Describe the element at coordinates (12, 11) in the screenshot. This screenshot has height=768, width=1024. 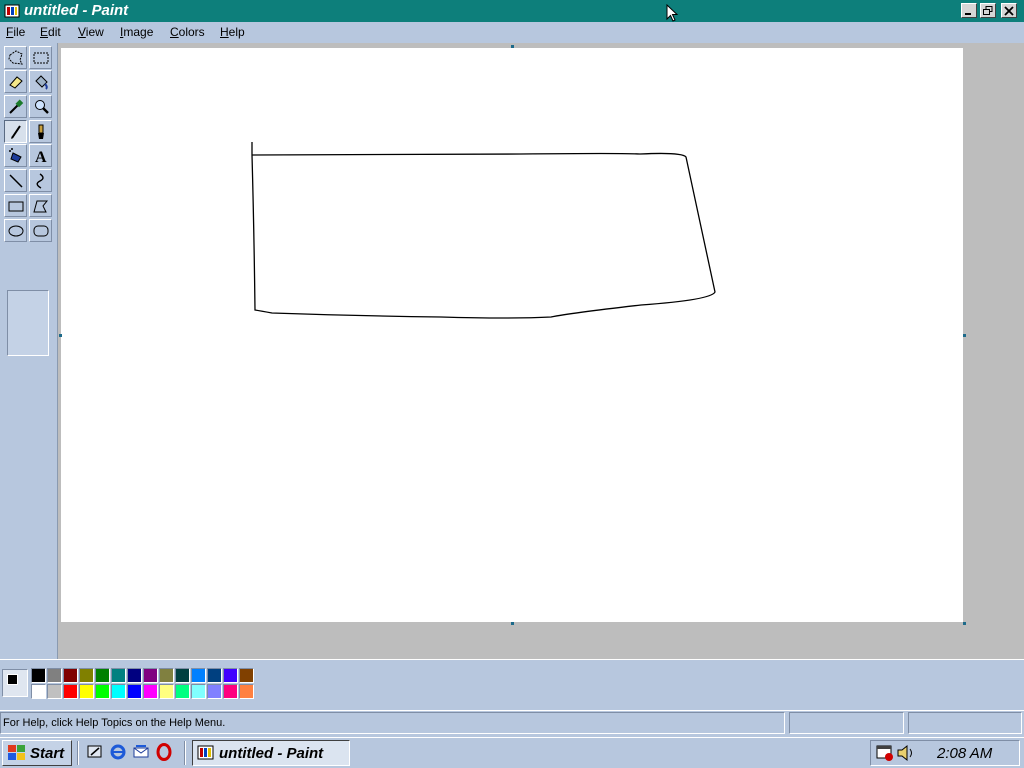
I see `paint-app-icon` at that location.